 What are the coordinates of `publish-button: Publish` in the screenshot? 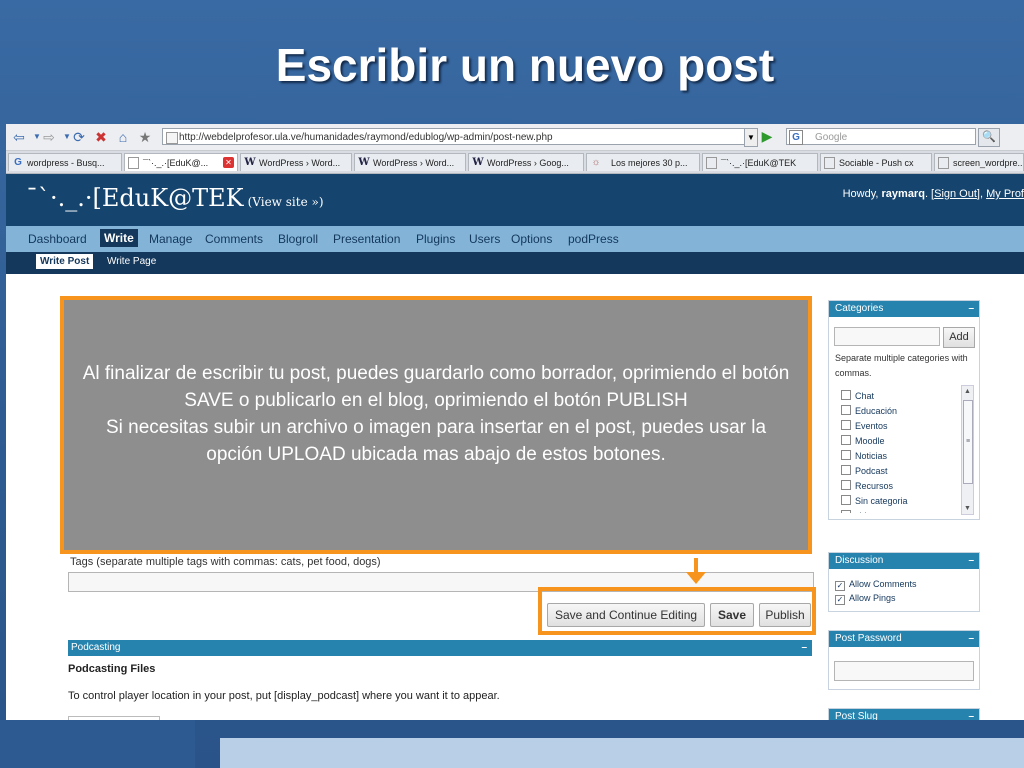 It's located at (785, 615).